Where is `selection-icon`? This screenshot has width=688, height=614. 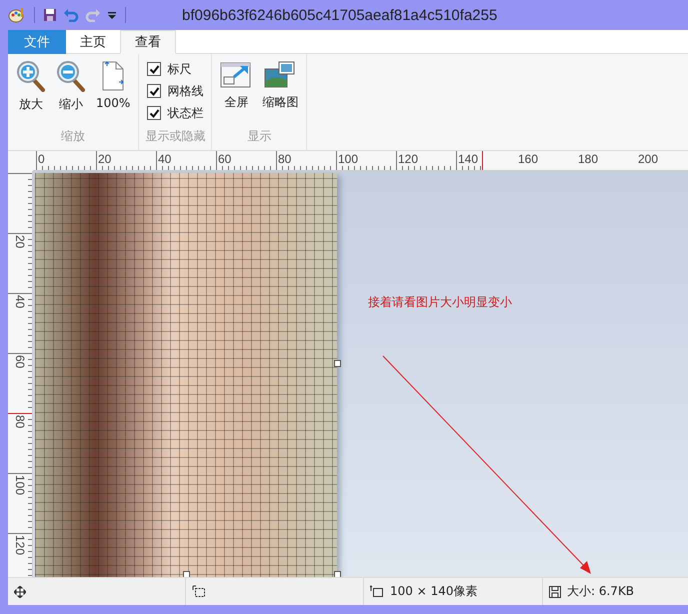
selection-icon is located at coordinates (199, 591).